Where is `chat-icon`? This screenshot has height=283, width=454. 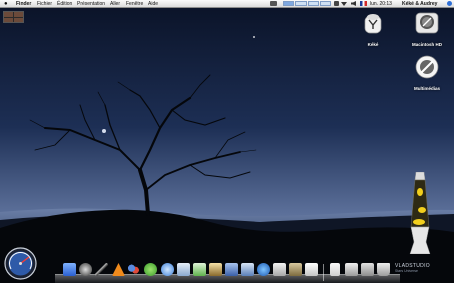
chat-icon is located at coordinates (133, 269).